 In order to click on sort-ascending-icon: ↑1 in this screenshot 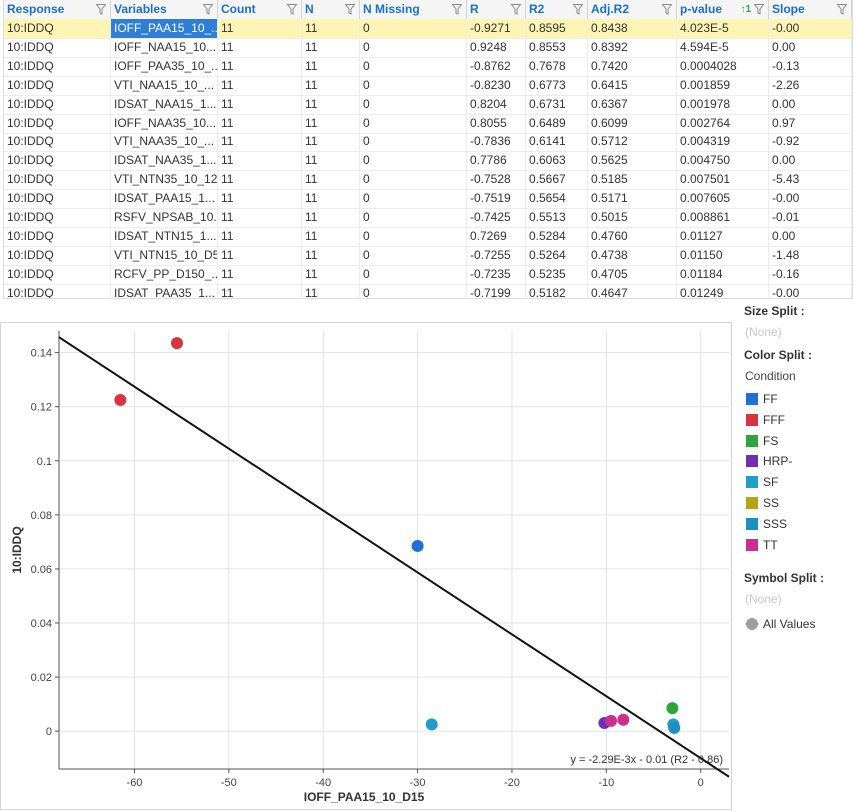, I will do `click(745, 9)`.